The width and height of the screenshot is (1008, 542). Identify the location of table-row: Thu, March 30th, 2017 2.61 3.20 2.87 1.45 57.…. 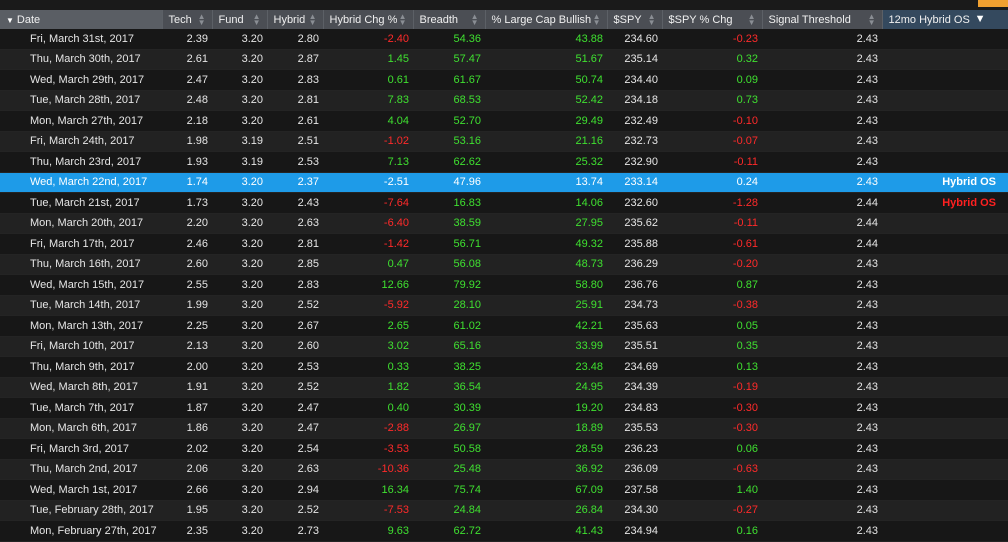
(504, 59).